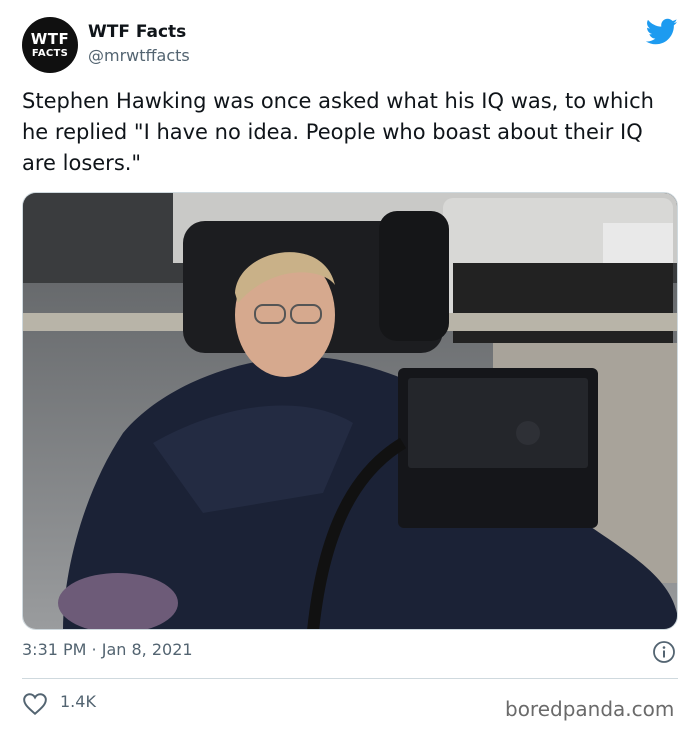  I want to click on avatar-text-line1: WTF, so click(50, 38).